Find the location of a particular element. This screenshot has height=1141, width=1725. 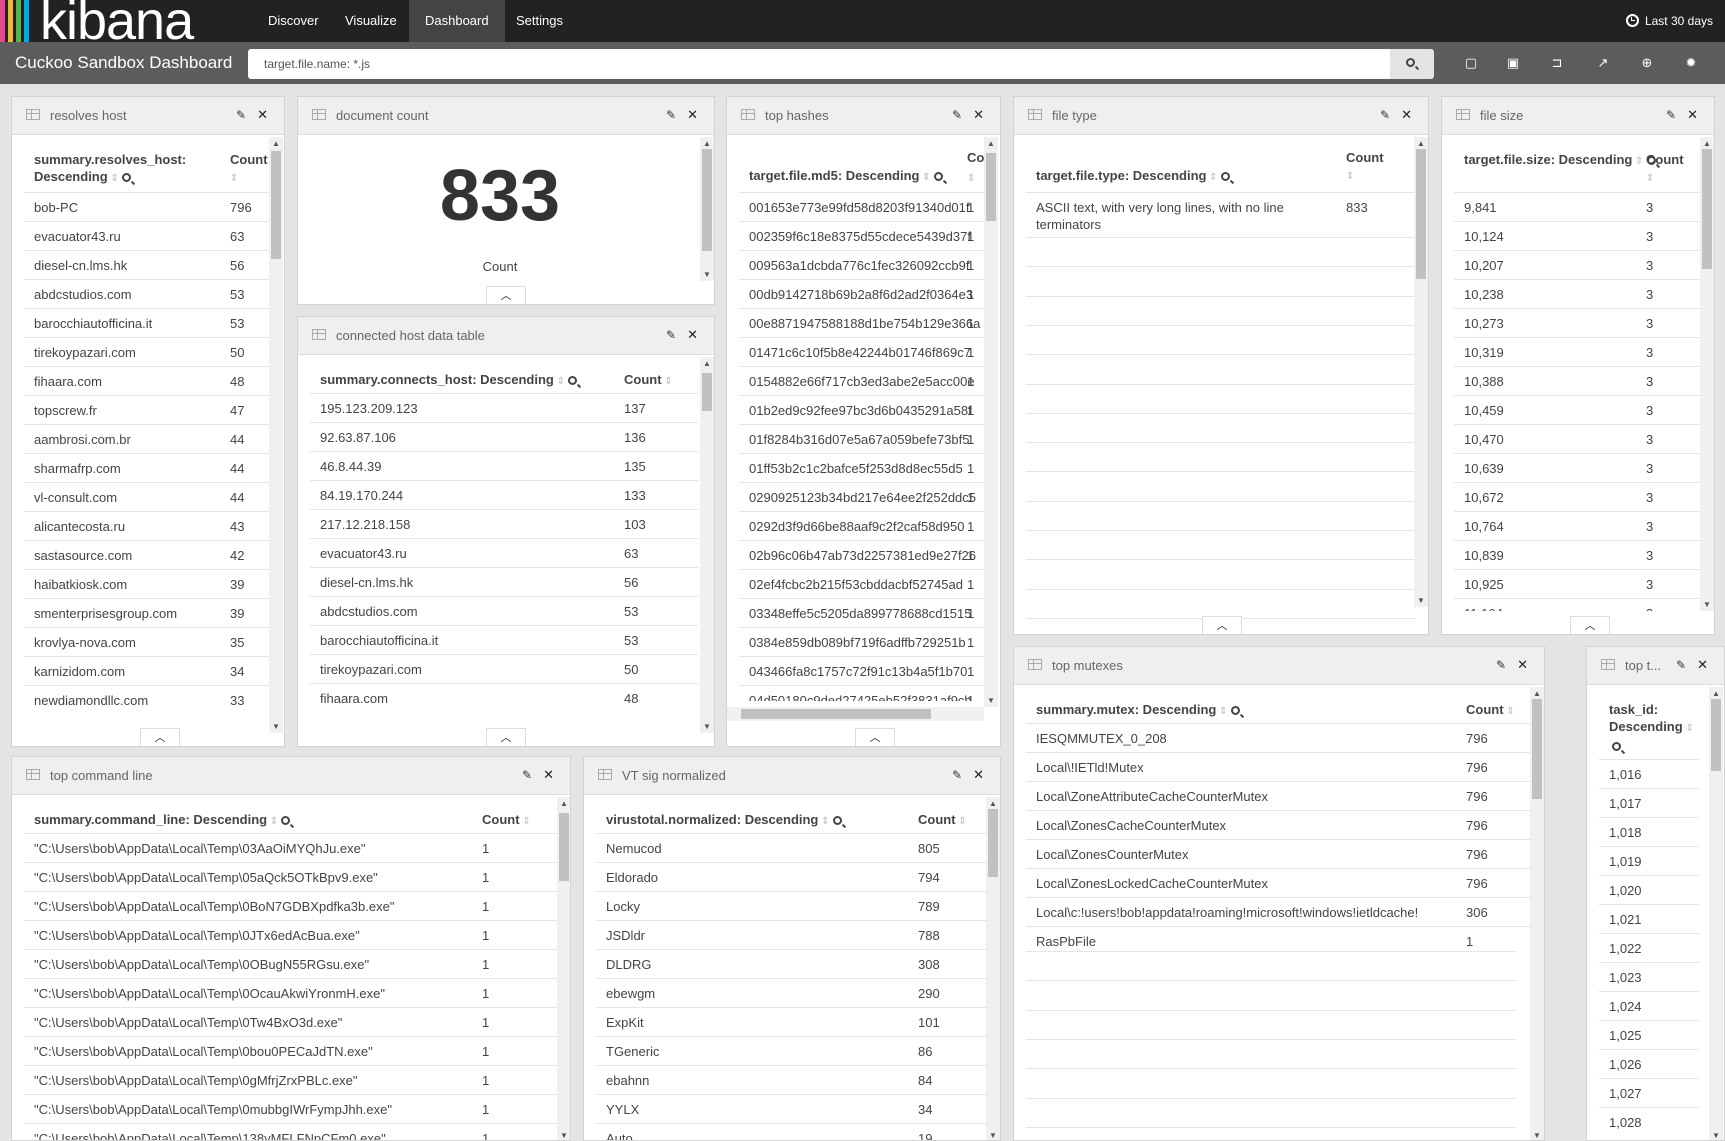

search-button is located at coordinates (1412, 64).